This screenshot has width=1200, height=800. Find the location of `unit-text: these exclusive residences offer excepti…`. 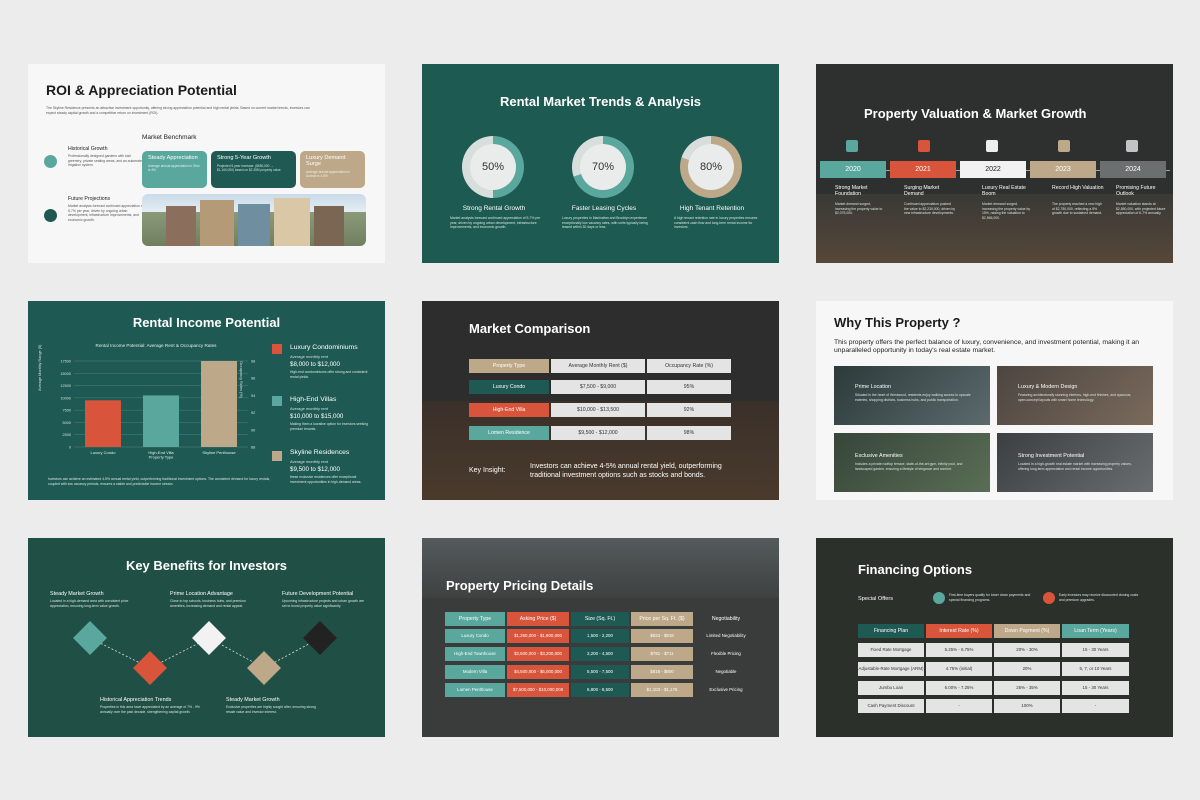

unit-text: these exclusive residences offer excepti… is located at coordinates (326, 479).